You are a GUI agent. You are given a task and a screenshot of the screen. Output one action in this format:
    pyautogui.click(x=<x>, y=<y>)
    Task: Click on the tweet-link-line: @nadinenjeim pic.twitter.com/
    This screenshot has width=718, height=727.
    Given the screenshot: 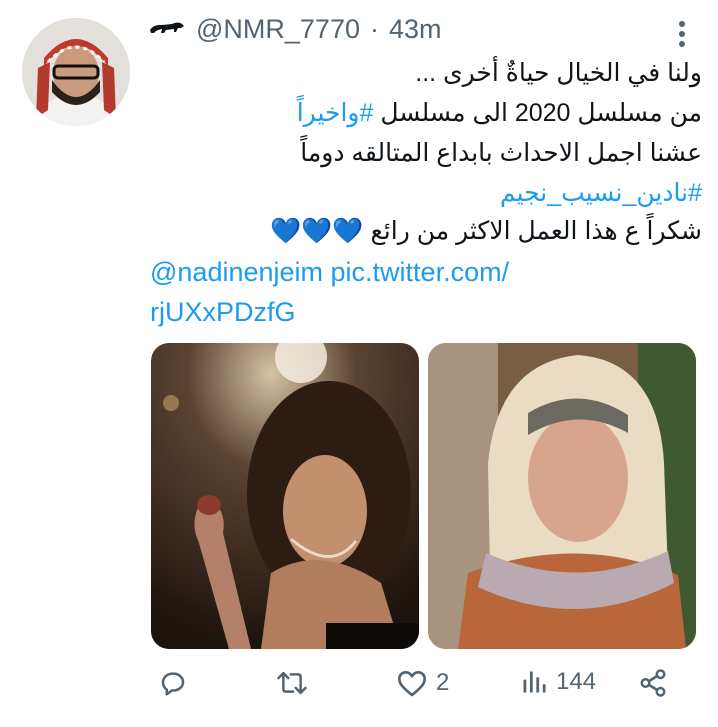 What is the action you would take?
    pyautogui.click(x=329, y=272)
    